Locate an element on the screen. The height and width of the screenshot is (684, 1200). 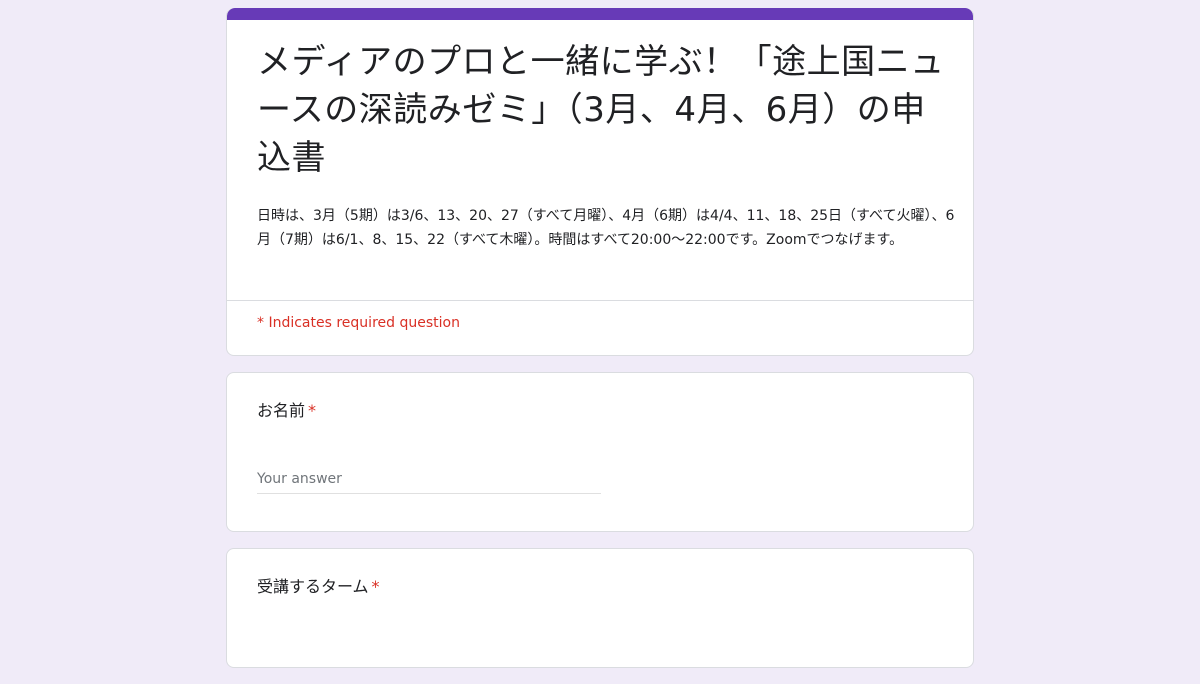
question-card-name: お名前 * is located at coordinates (600, 452).